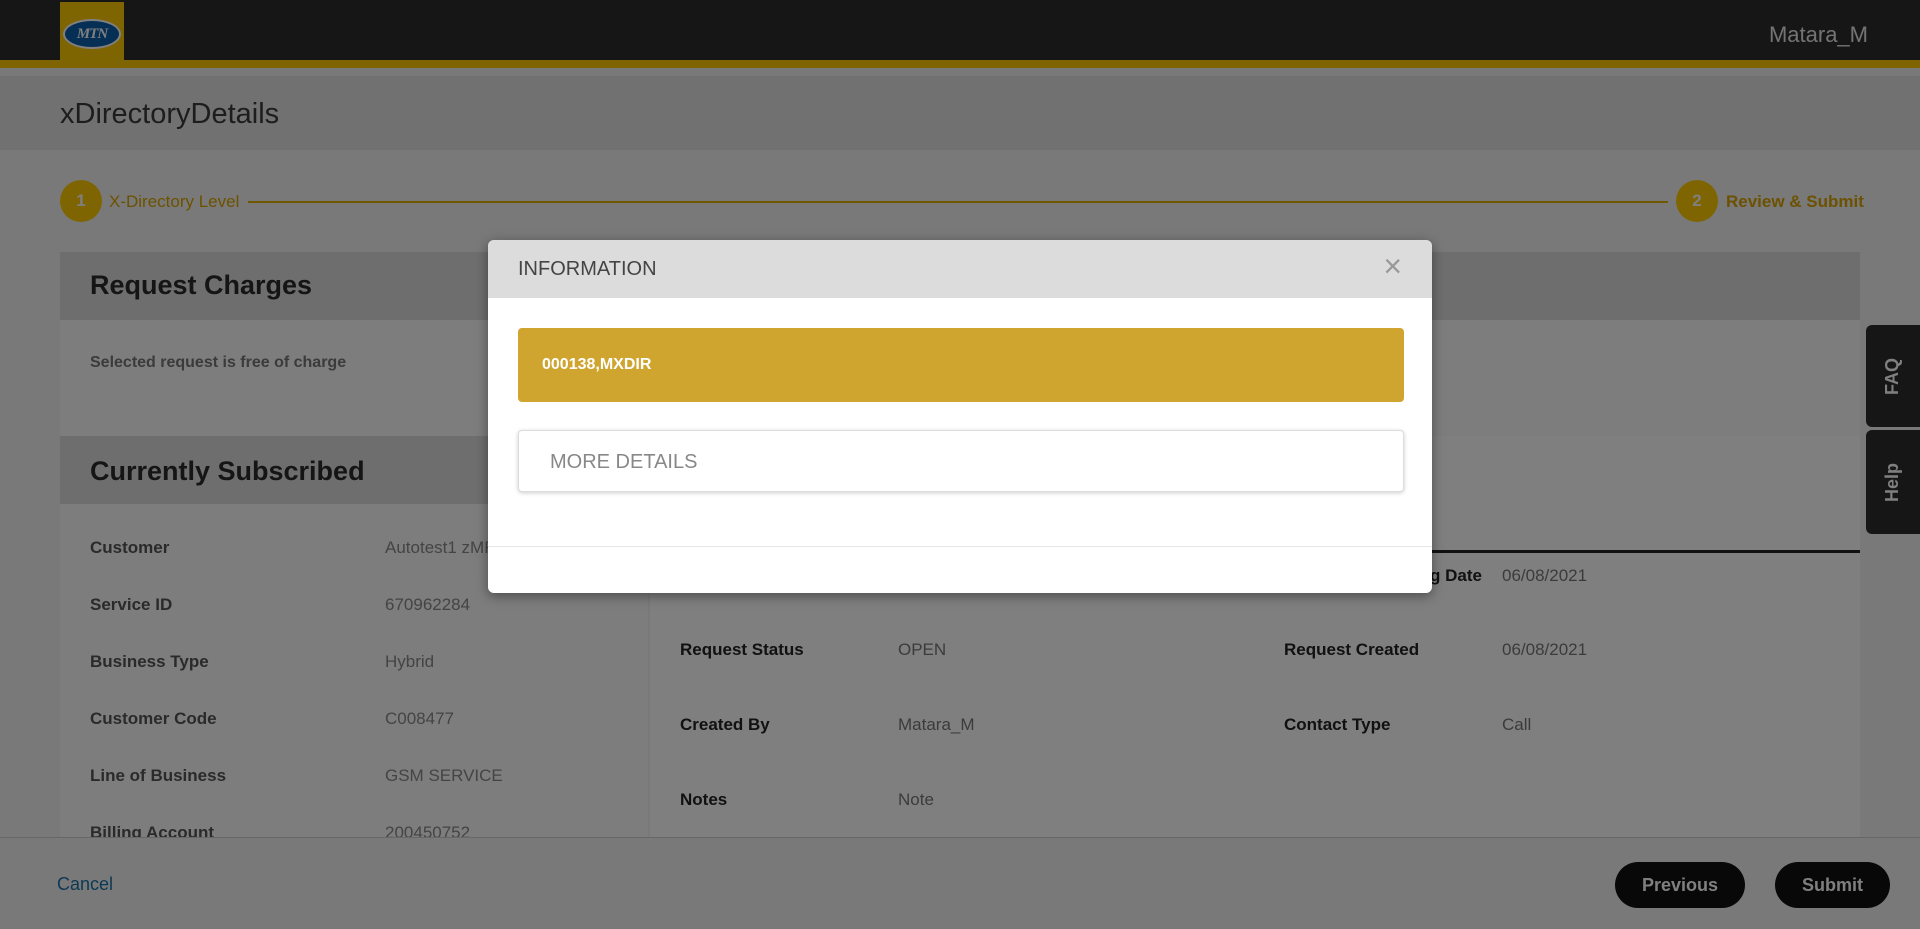 Image resolution: width=1920 pixels, height=929 pixels. What do you see at coordinates (961, 461) in the screenshot?
I see `more-details-panel: MORE DETAILS` at bounding box center [961, 461].